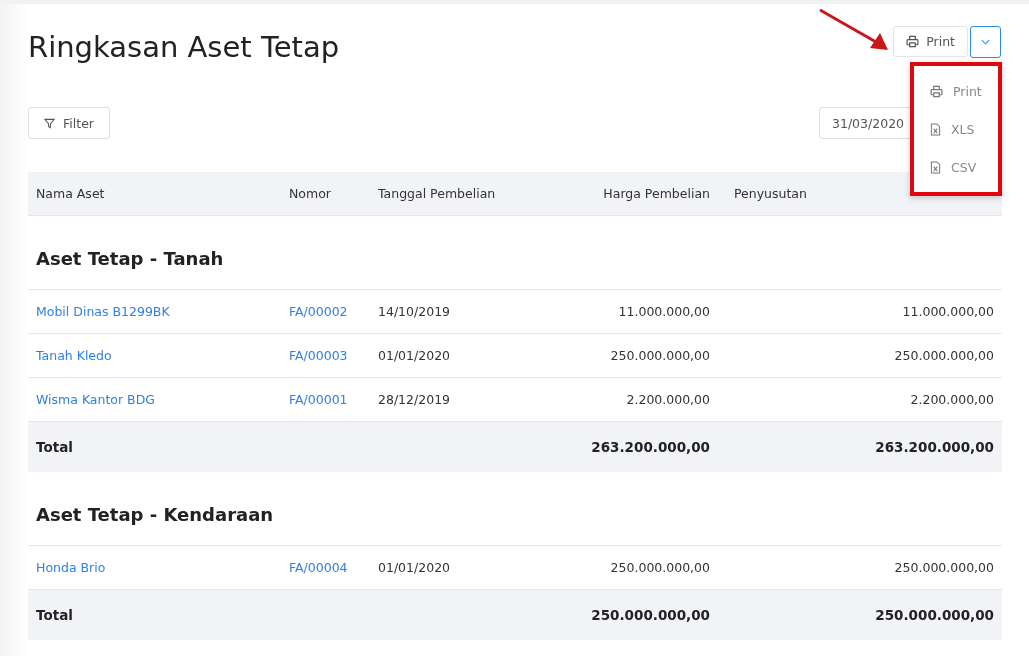 The height and width of the screenshot is (656, 1029). I want to click on filter-icon, so click(49, 123).